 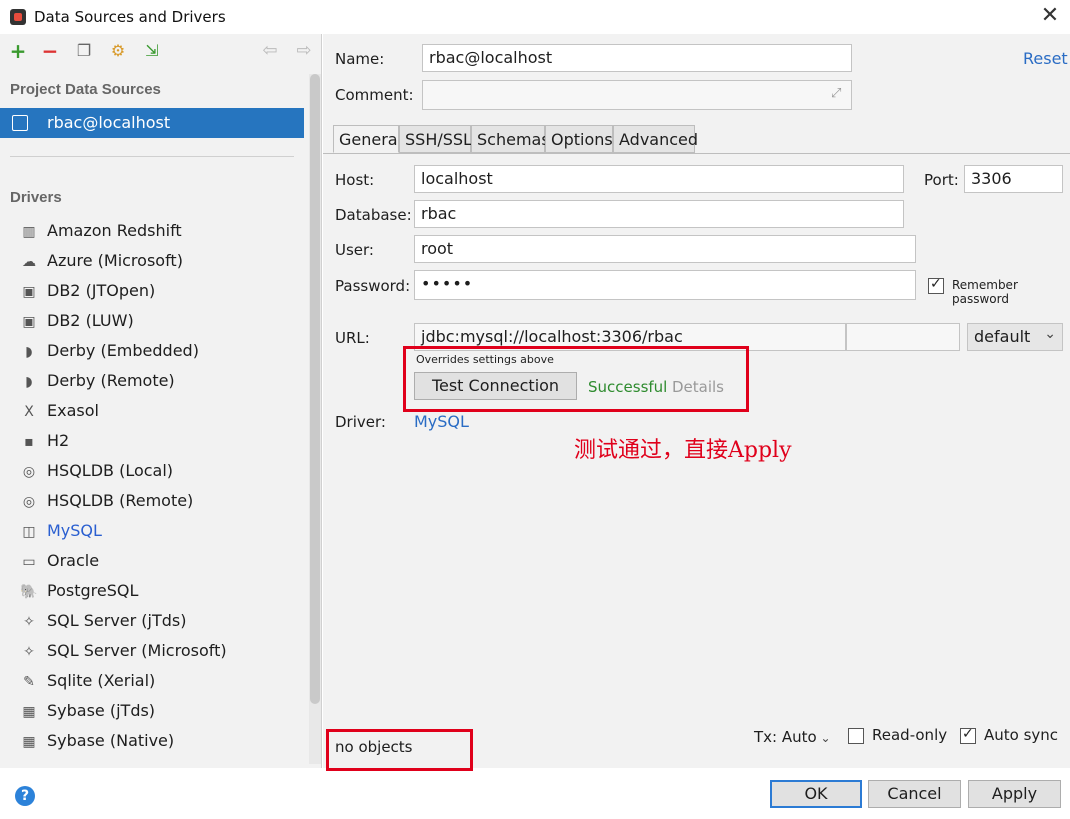 I want to click on name-label: Name:, so click(x=360, y=59).